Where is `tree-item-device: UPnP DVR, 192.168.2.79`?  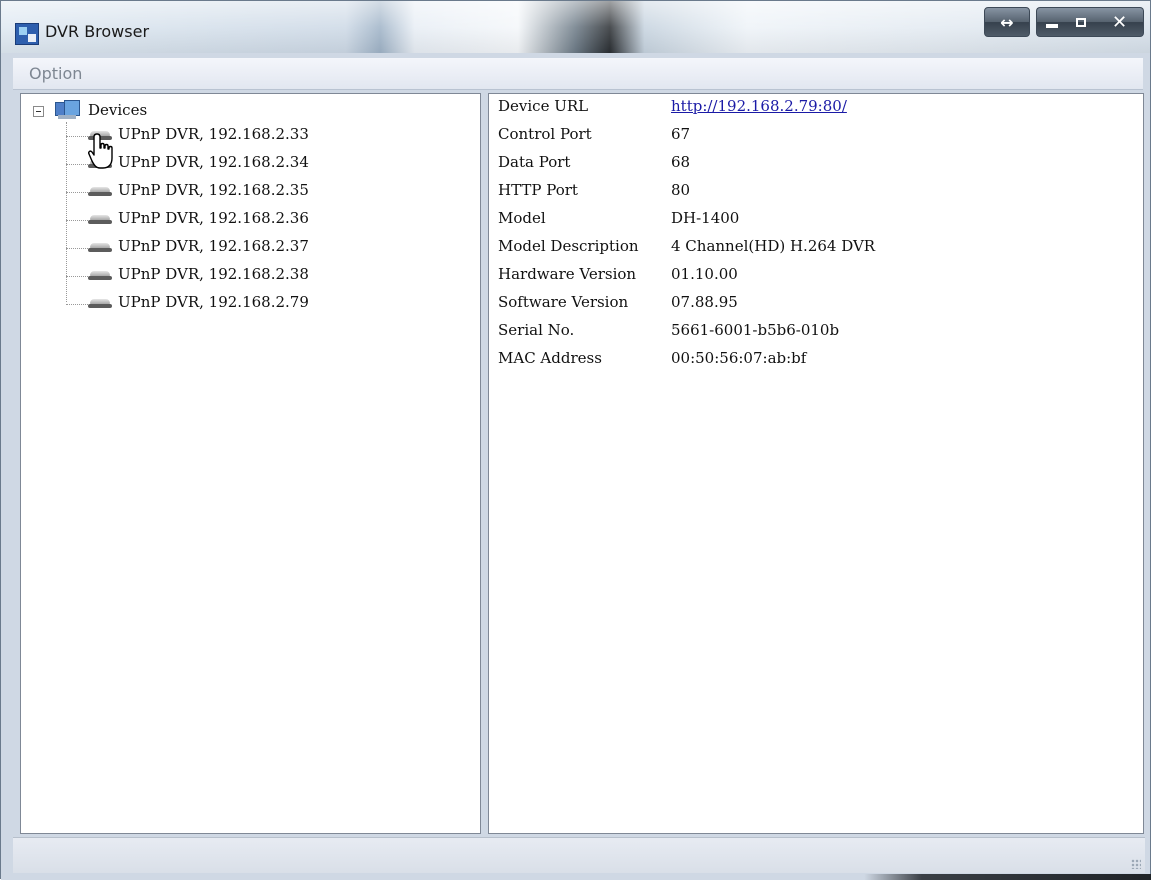
tree-item-device: UPnP DVR, 192.168.2.79 is located at coordinates (216, 304).